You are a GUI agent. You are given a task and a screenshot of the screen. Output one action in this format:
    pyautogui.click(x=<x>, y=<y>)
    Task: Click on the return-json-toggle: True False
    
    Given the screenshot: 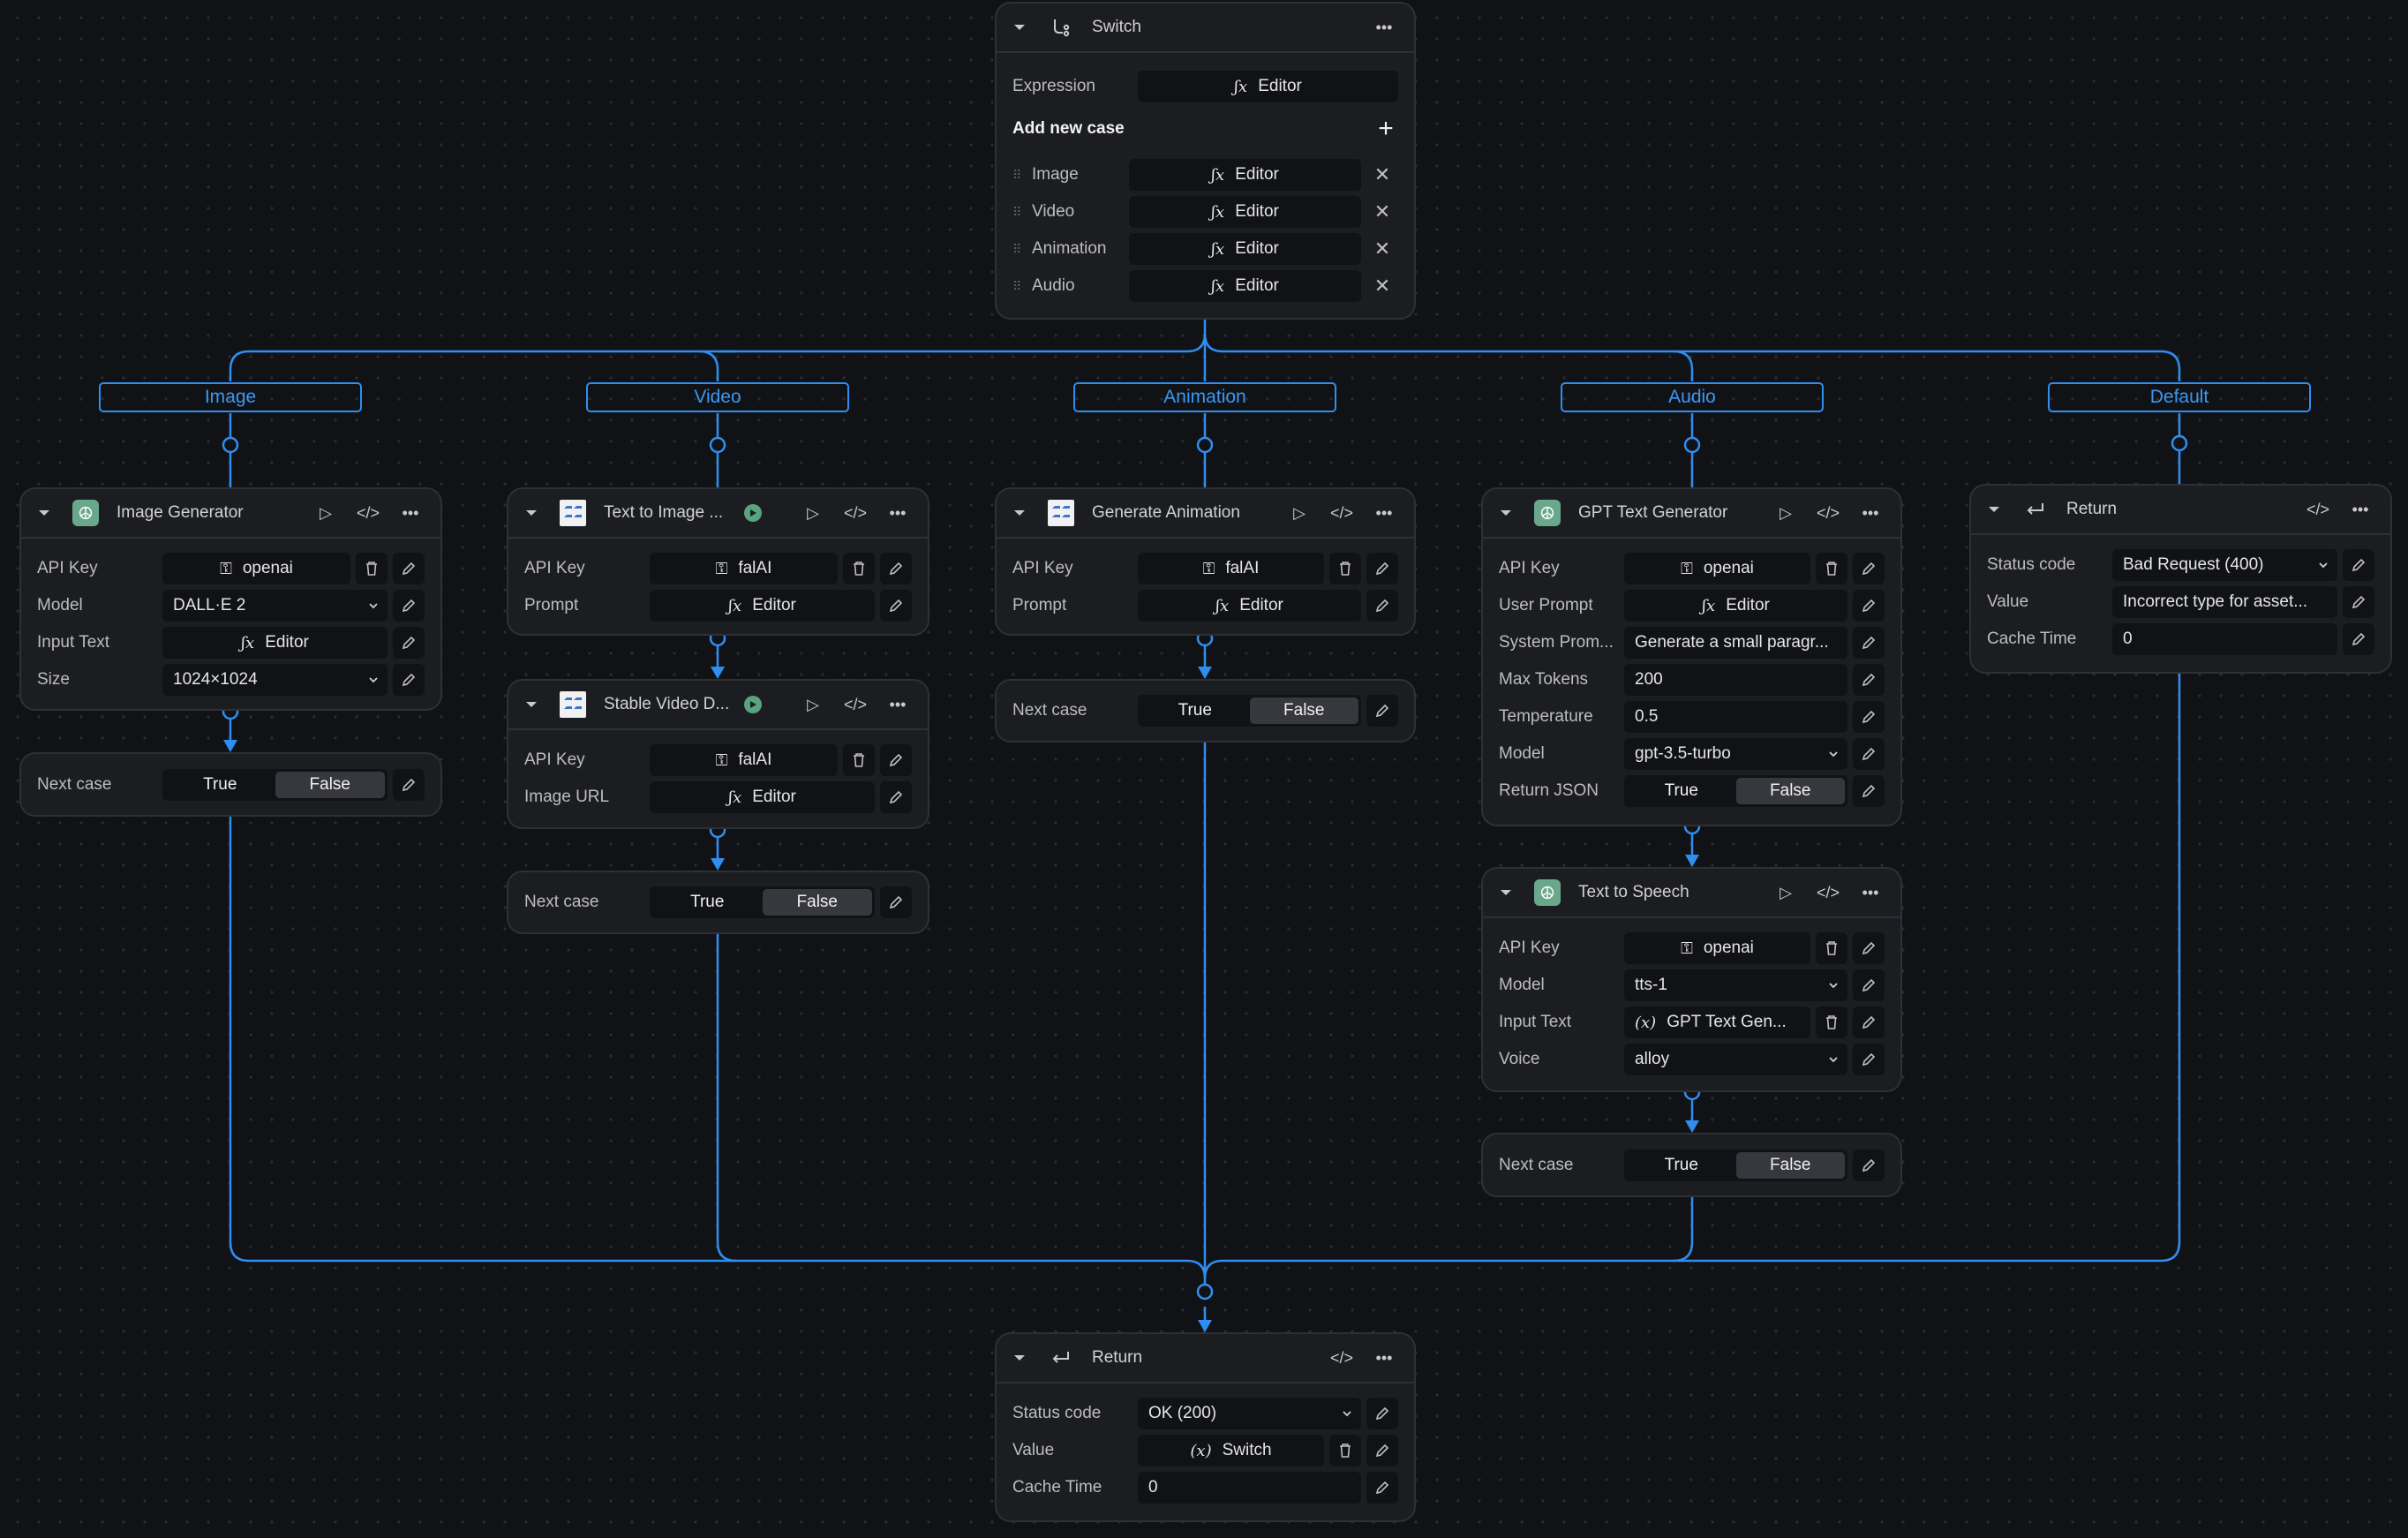 What is the action you would take?
    pyautogui.click(x=1735, y=791)
    